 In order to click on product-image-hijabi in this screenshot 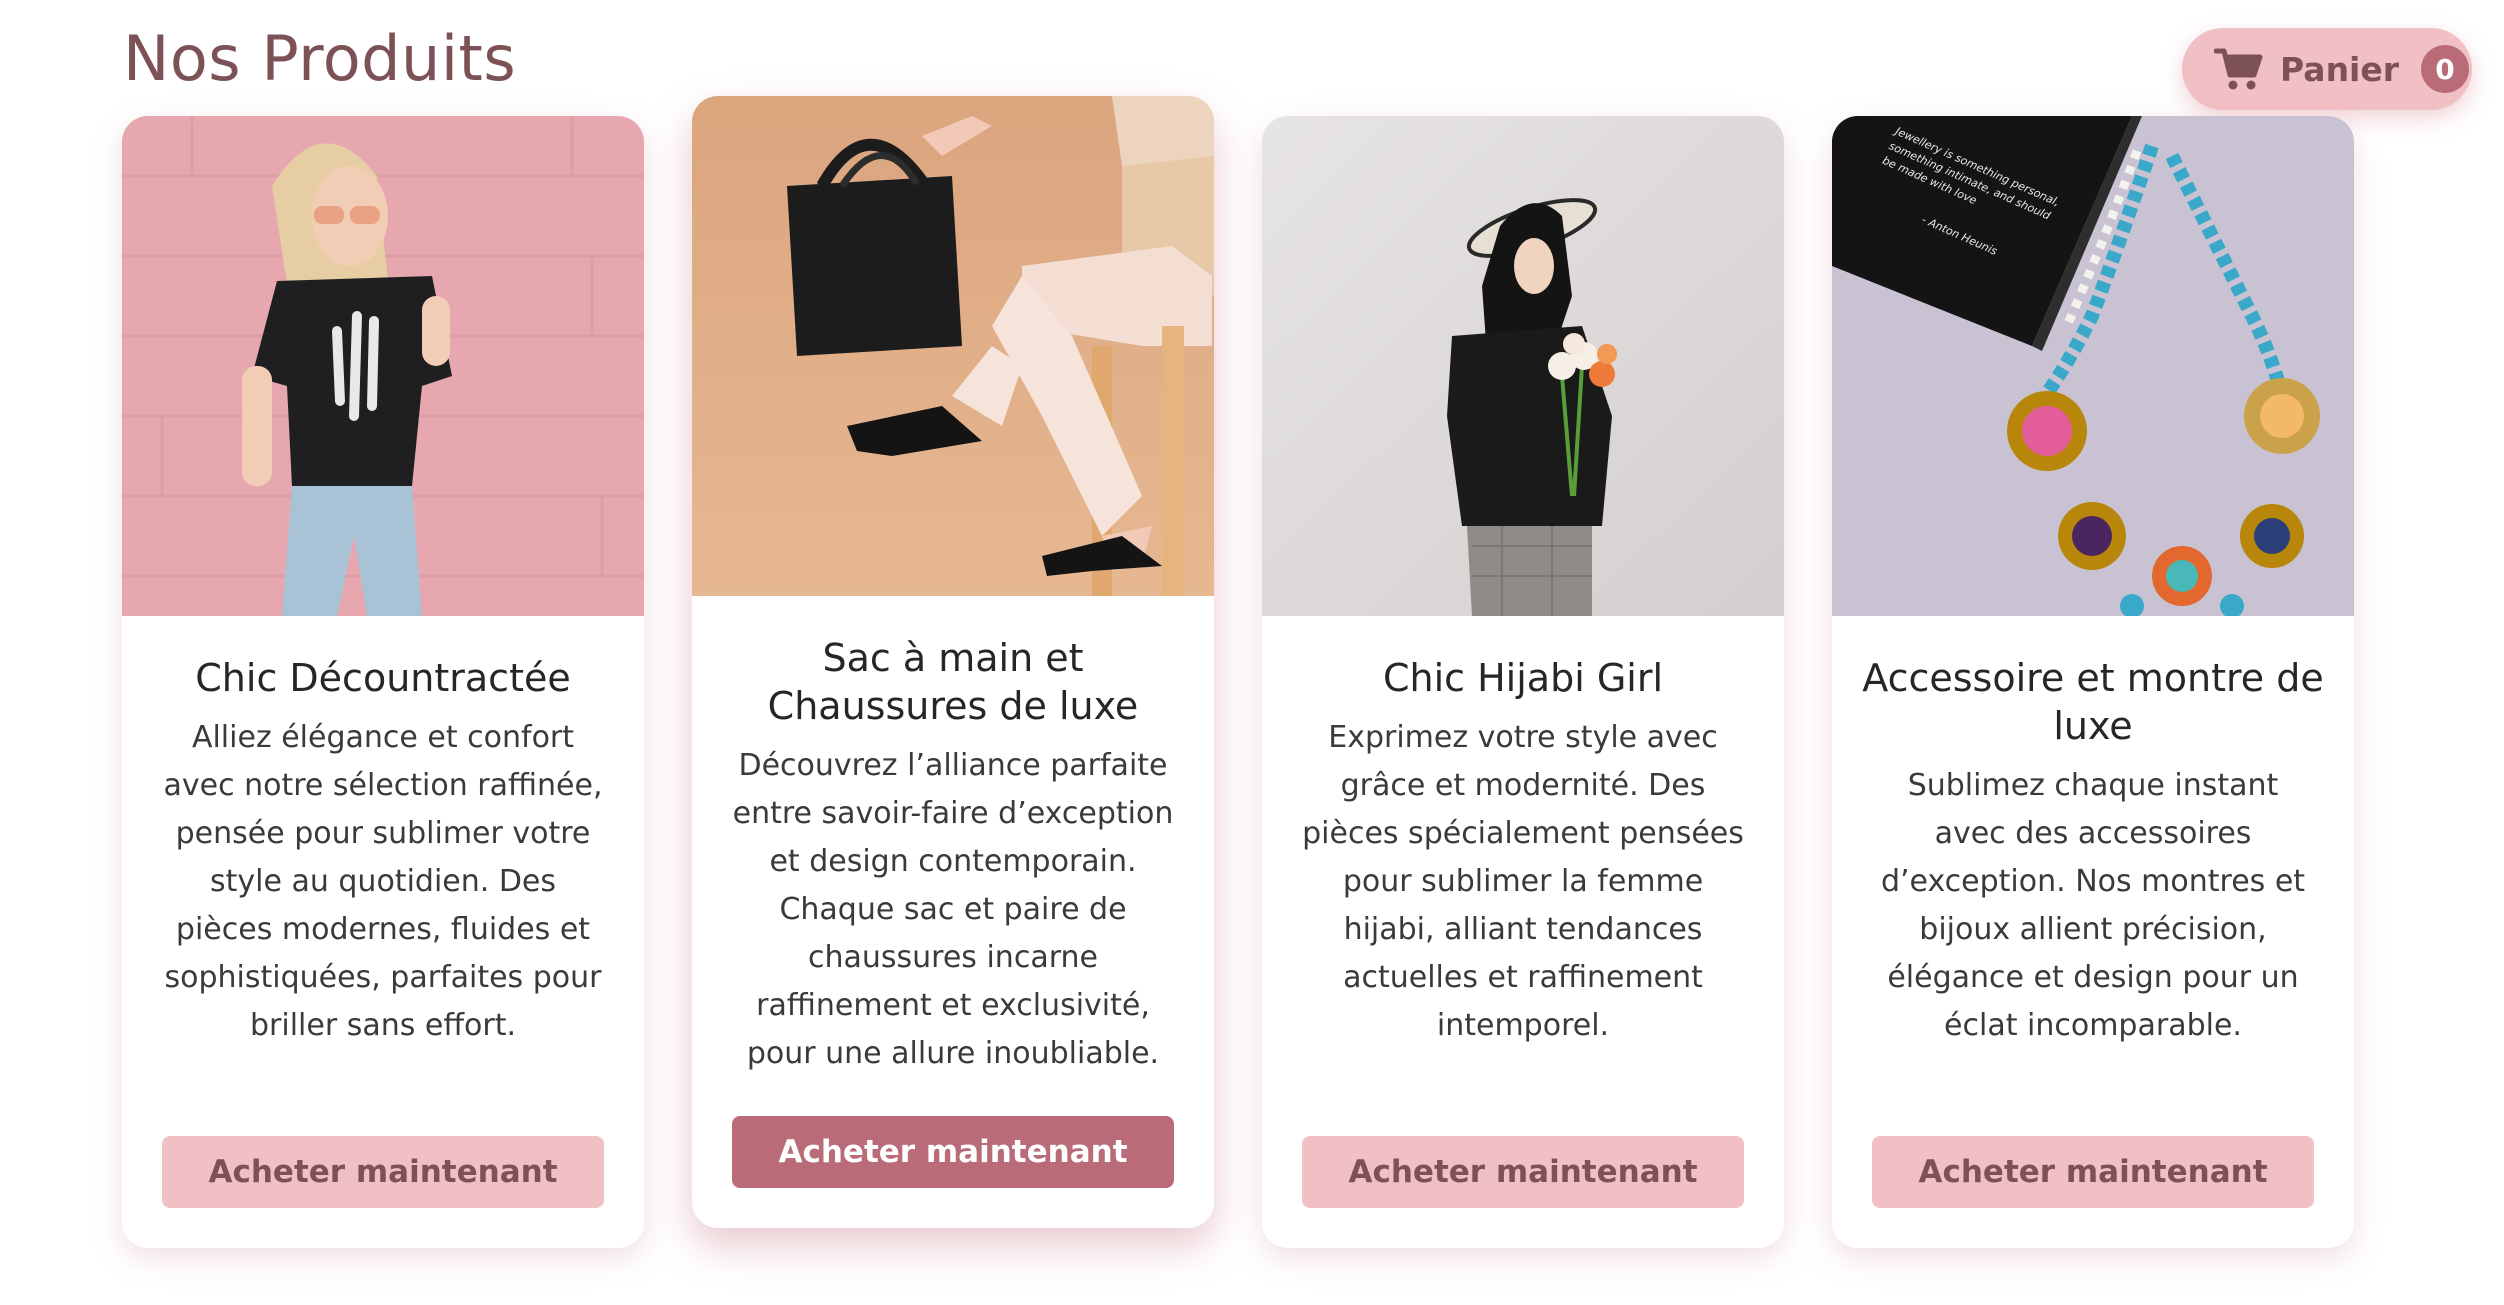, I will do `click(1523, 366)`.